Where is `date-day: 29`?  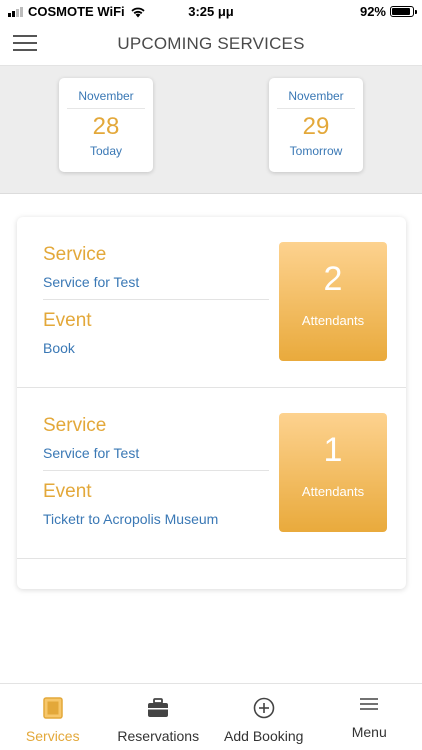 date-day: 29 is located at coordinates (316, 126).